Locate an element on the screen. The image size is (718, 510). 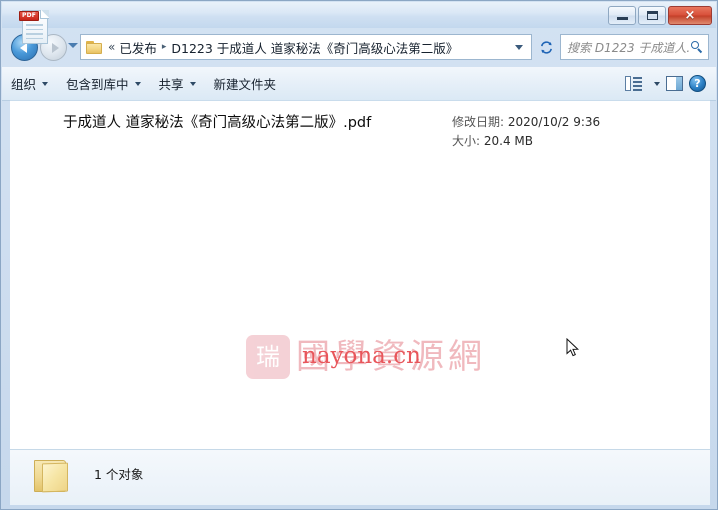
pdf-file-icon: PDF is located at coordinates (34, 28).